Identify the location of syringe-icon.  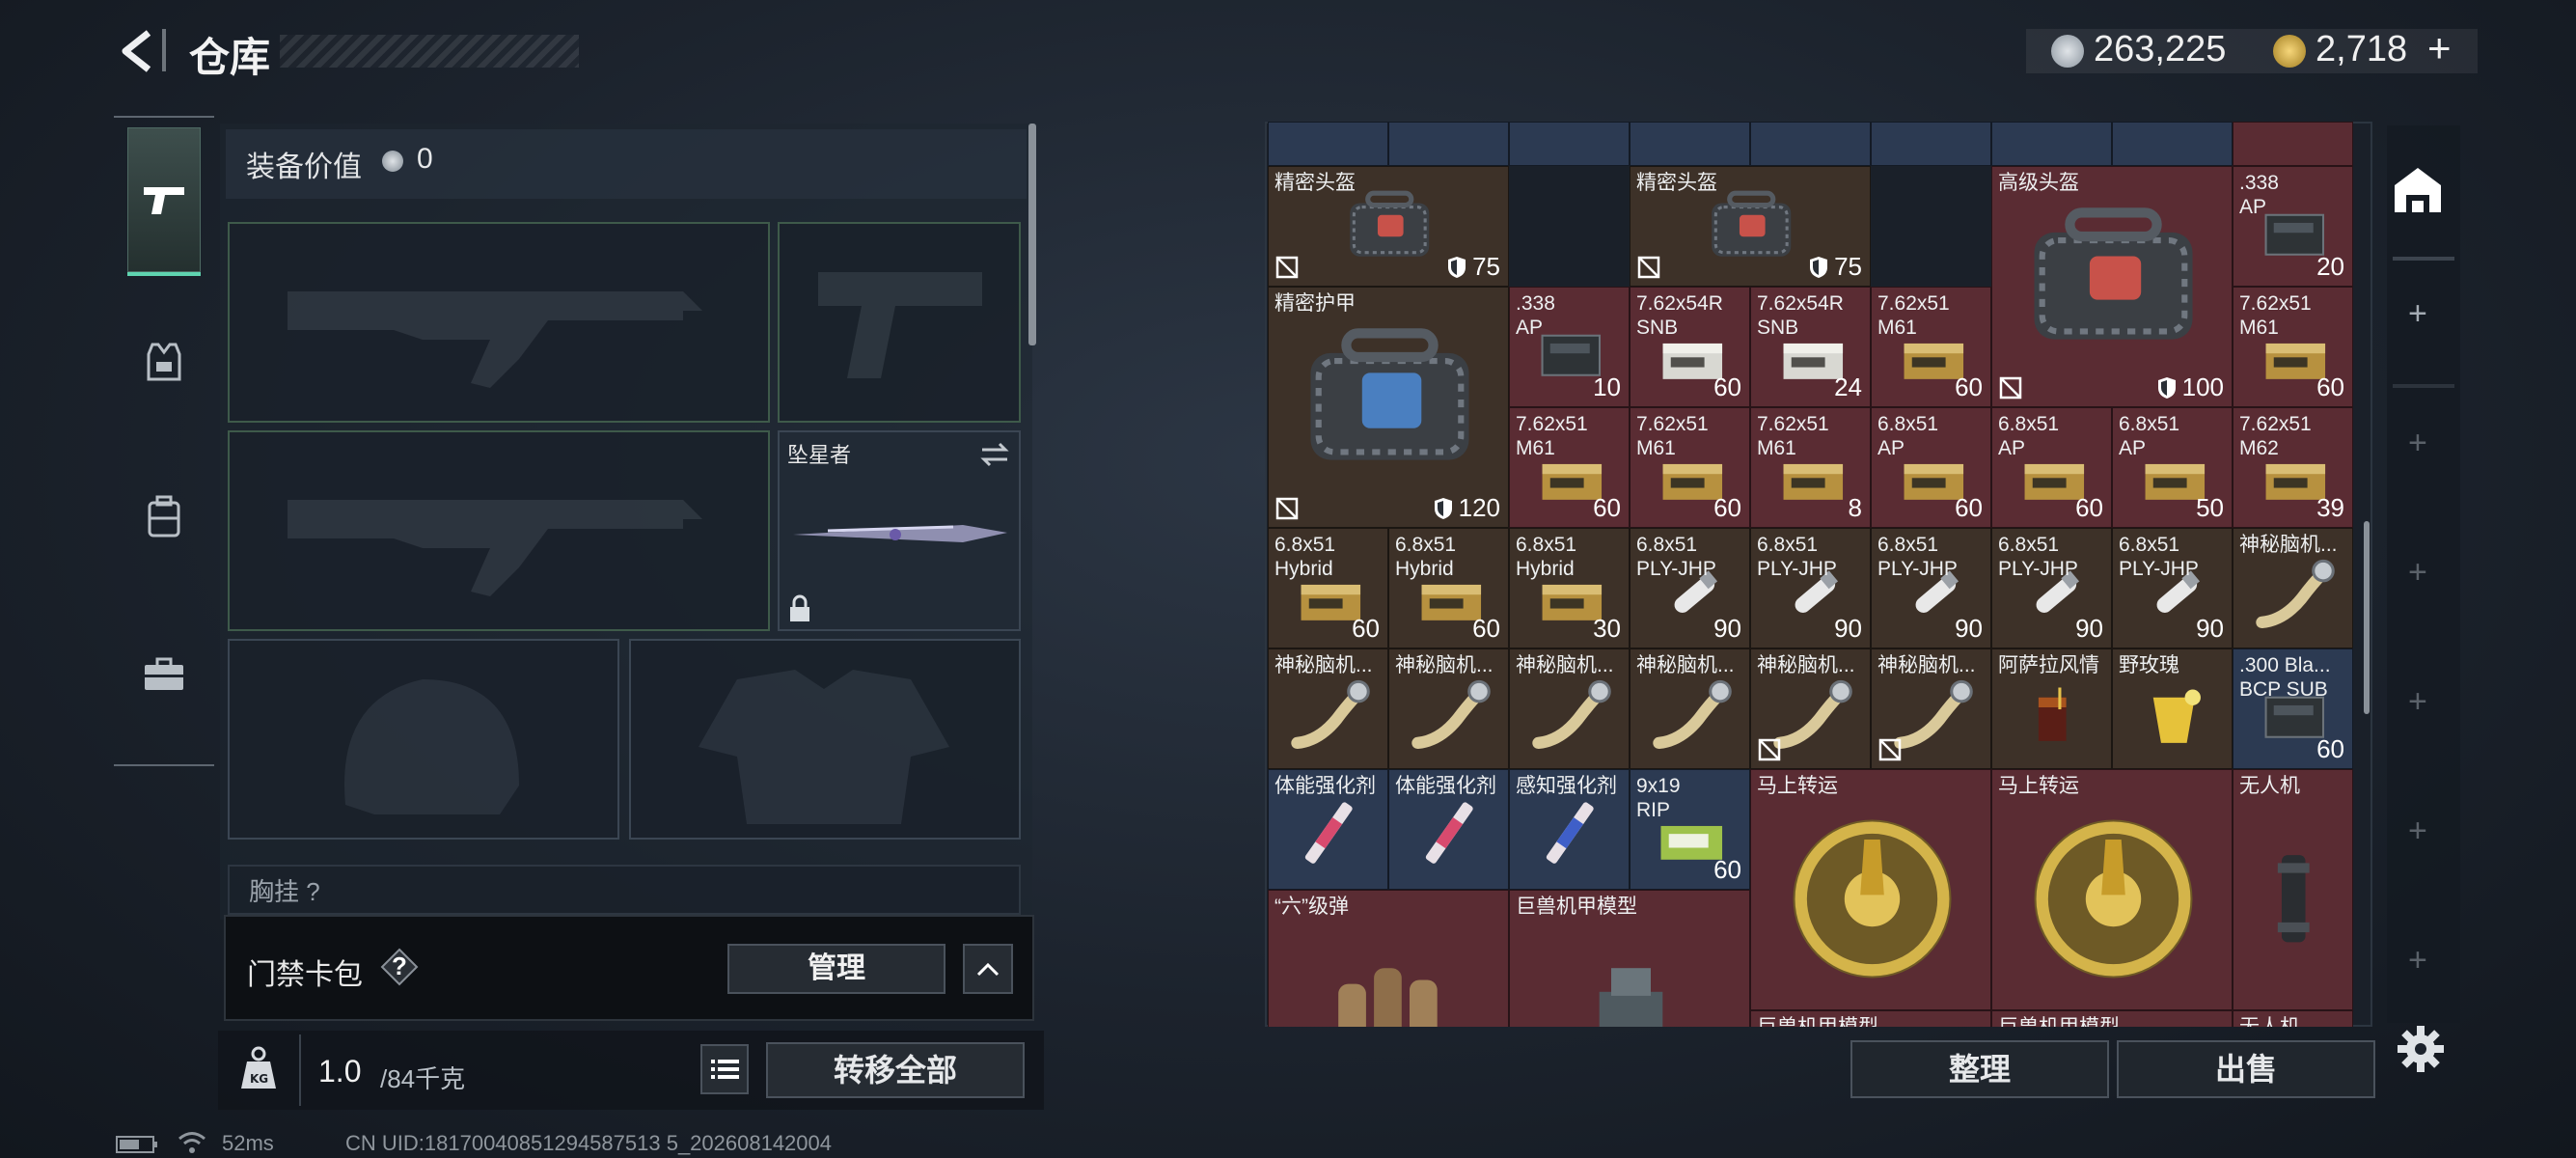
(1450, 833).